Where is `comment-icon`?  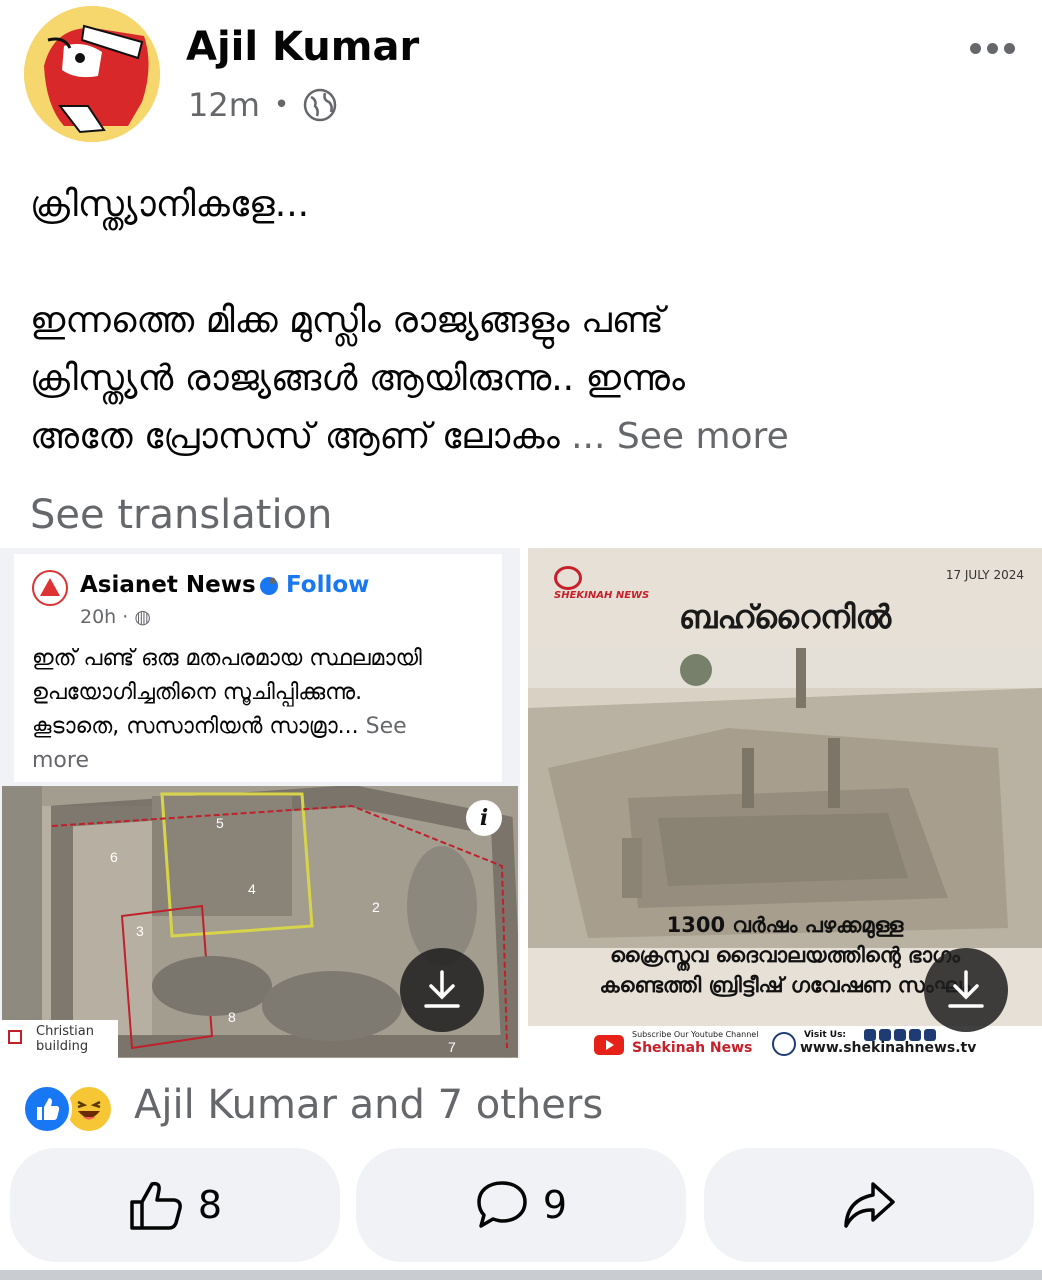 comment-icon is located at coordinates (502, 1204).